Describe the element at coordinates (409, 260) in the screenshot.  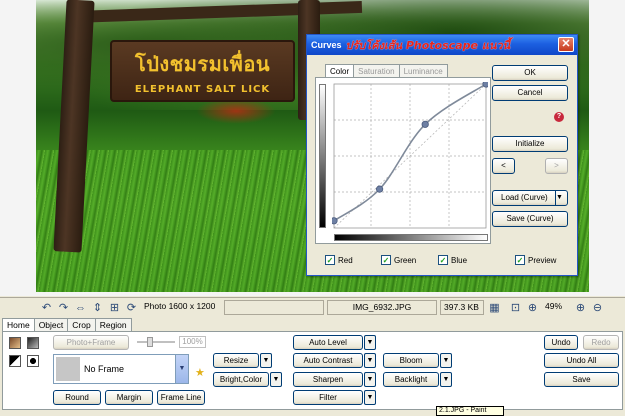
I see `checkbox-green: ✓ Green` at that location.